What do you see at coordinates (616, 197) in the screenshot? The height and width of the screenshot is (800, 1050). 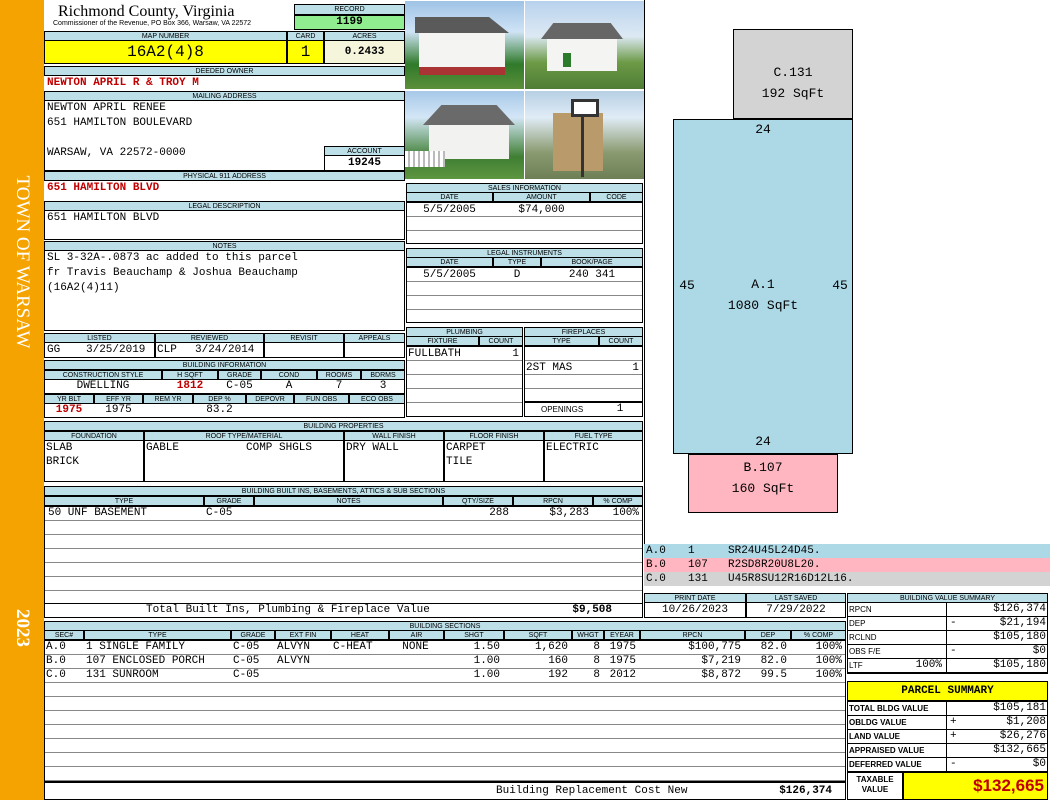 I see `sales-code-header: CODE` at bounding box center [616, 197].